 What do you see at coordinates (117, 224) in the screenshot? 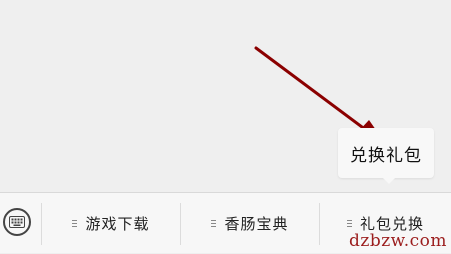
I see `menu-item-label: 游戏下载` at bounding box center [117, 224].